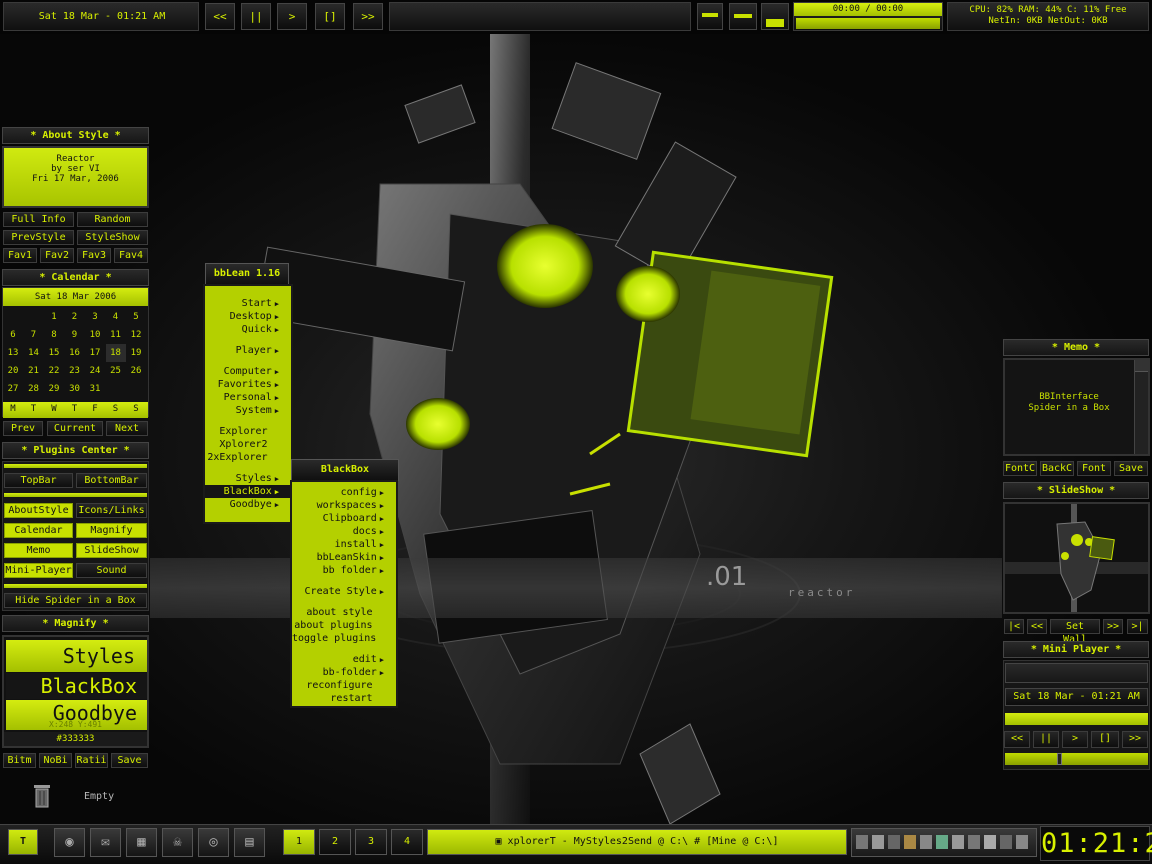 The height and width of the screenshot is (864, 1152). I want to click on calendar-day: 20, so click(13, 371).